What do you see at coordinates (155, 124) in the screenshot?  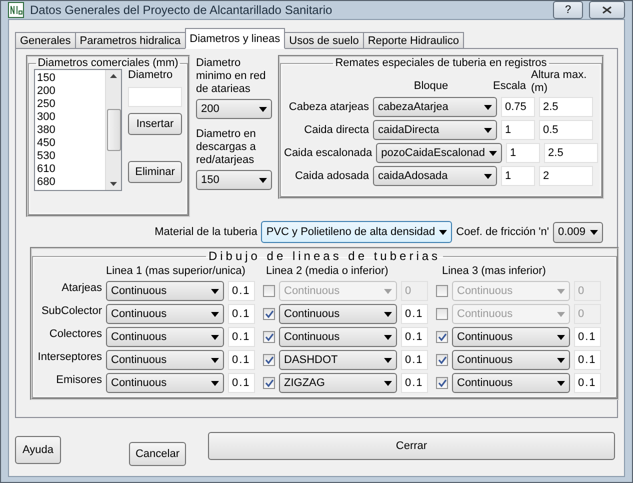 I see `insert-button: Insertar` at bounding box center [155, 124].